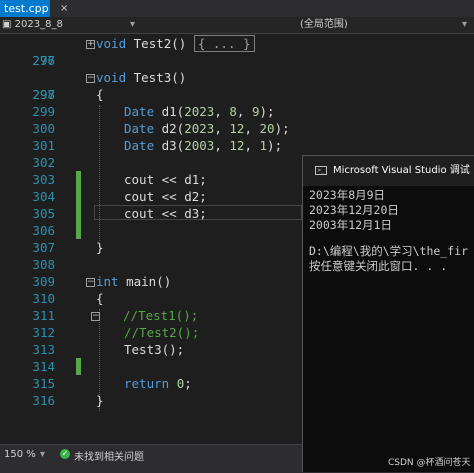 The width and height of the screenshot is (474, 473). Describe the element at coordinates (160, 43) in the screenshot. I see `function-name: Test2()` at that location.